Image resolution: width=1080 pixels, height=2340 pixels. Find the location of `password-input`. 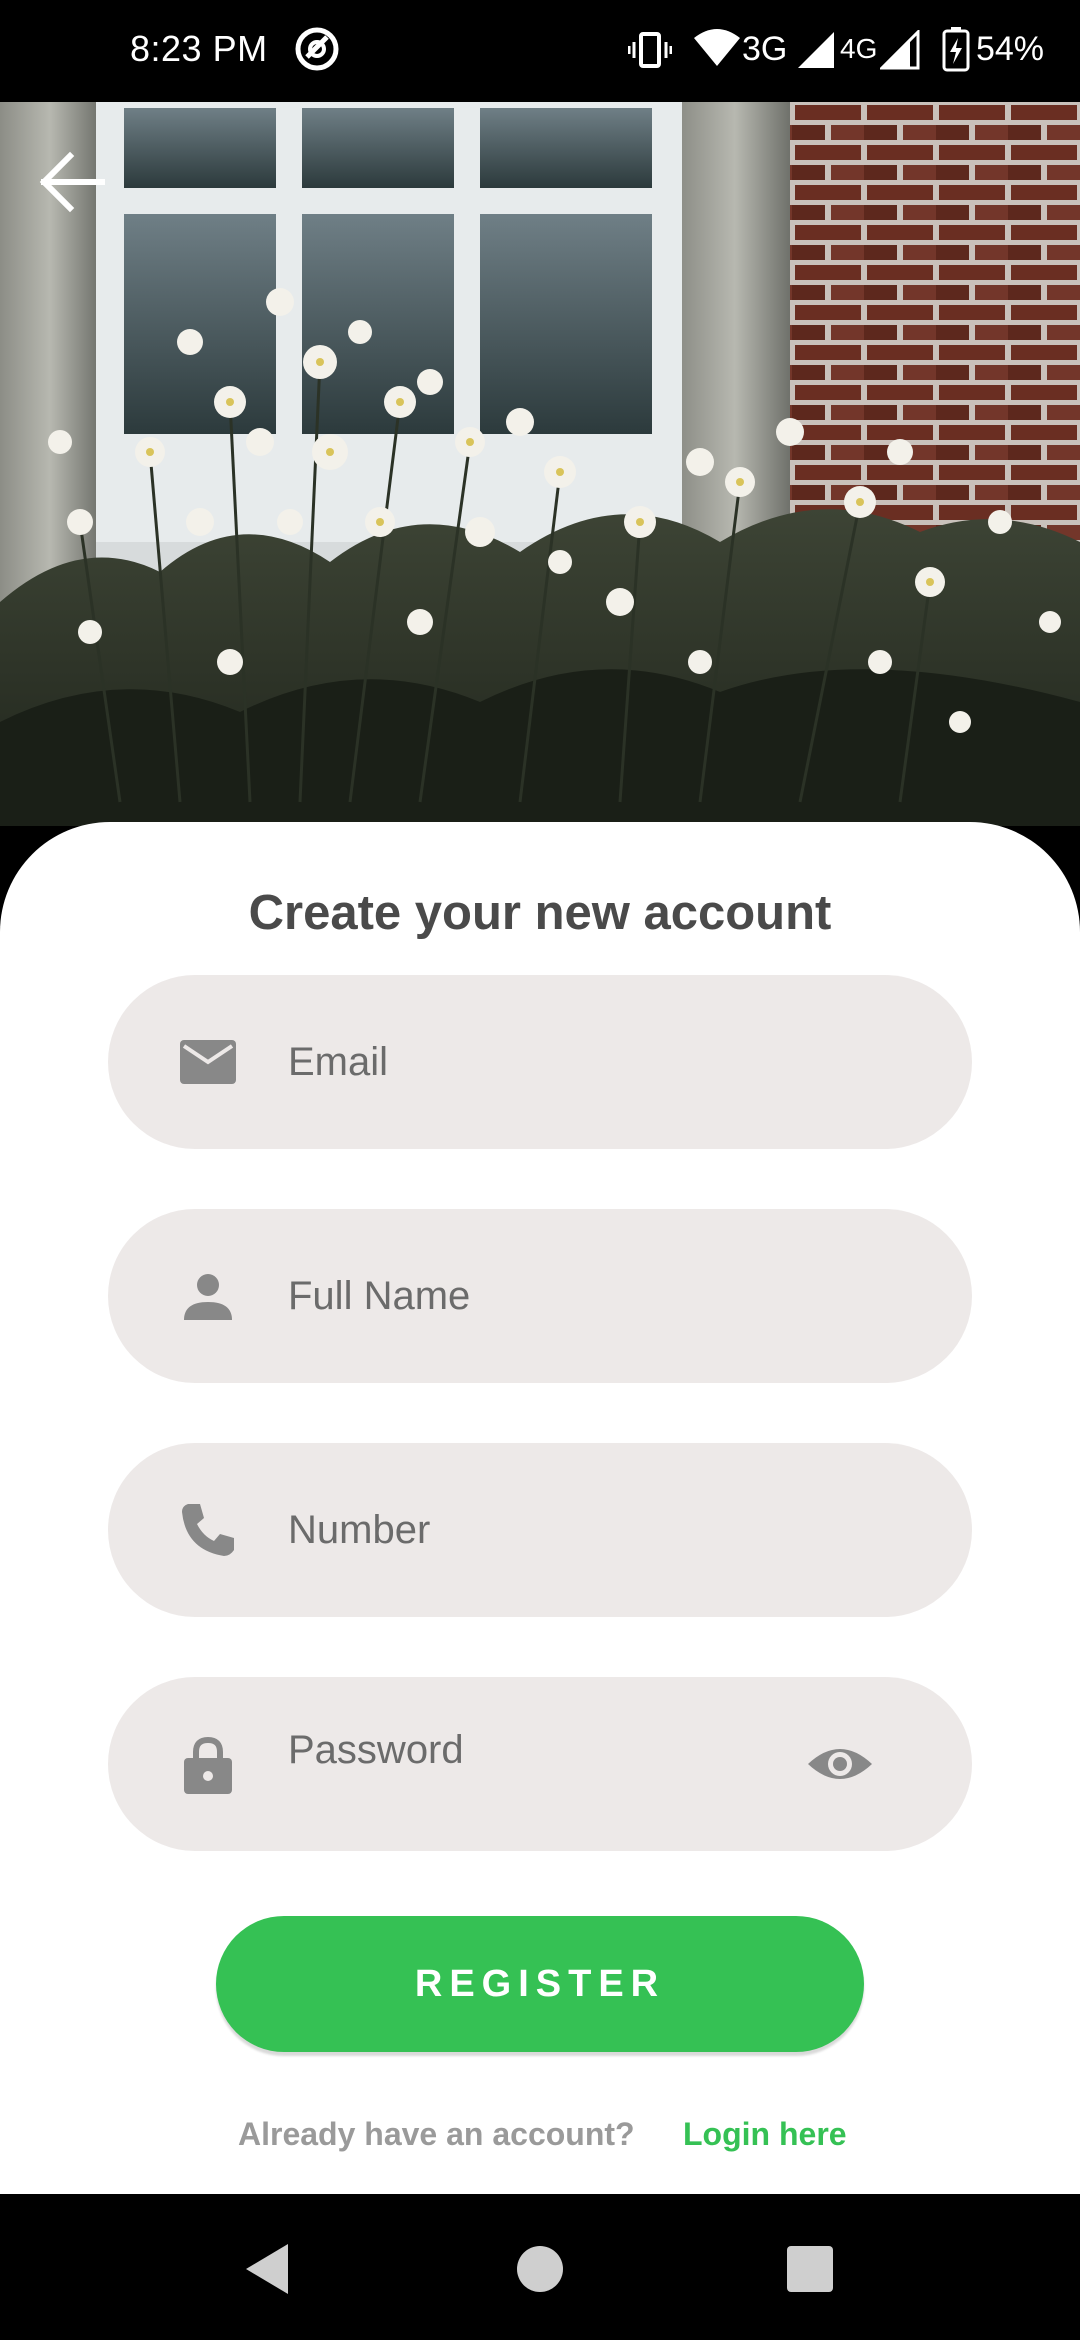

password-input is located at coordinates (568, 1750).